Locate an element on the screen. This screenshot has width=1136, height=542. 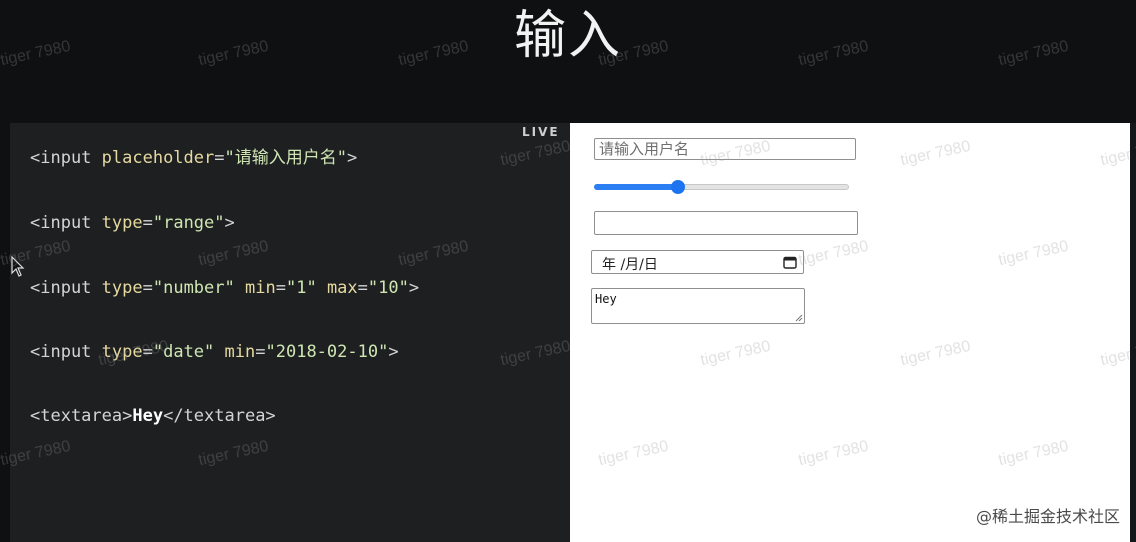
code-token-text: Hey is located at coordinates (148, 416).